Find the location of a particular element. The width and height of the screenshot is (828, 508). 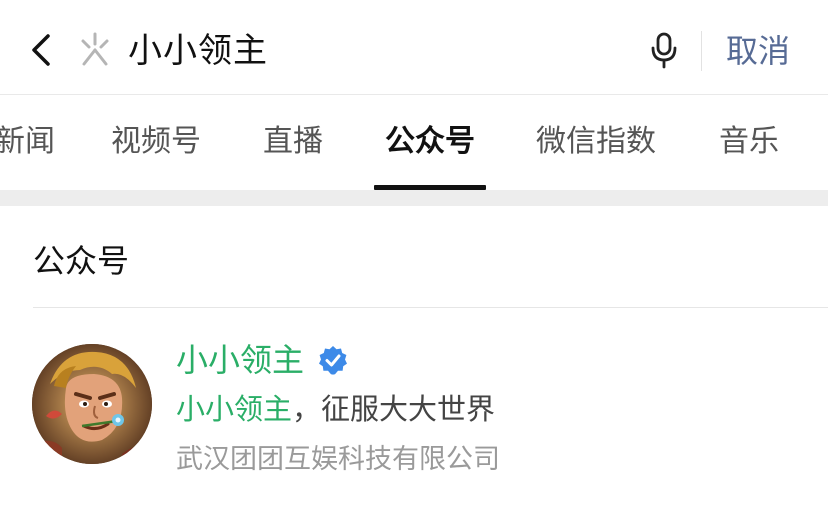

section-title: 公众号 is located at coordinates (81, 261).